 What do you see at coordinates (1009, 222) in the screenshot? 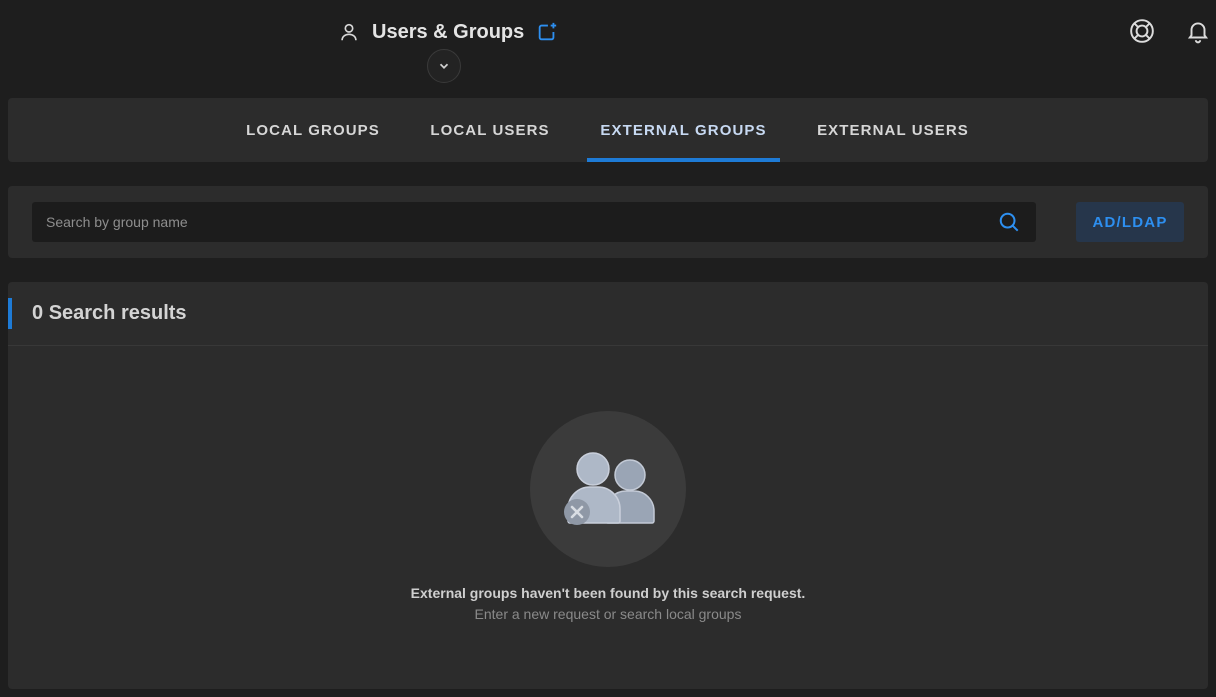
I see `search-icon` at bounding box center [1009, 222].